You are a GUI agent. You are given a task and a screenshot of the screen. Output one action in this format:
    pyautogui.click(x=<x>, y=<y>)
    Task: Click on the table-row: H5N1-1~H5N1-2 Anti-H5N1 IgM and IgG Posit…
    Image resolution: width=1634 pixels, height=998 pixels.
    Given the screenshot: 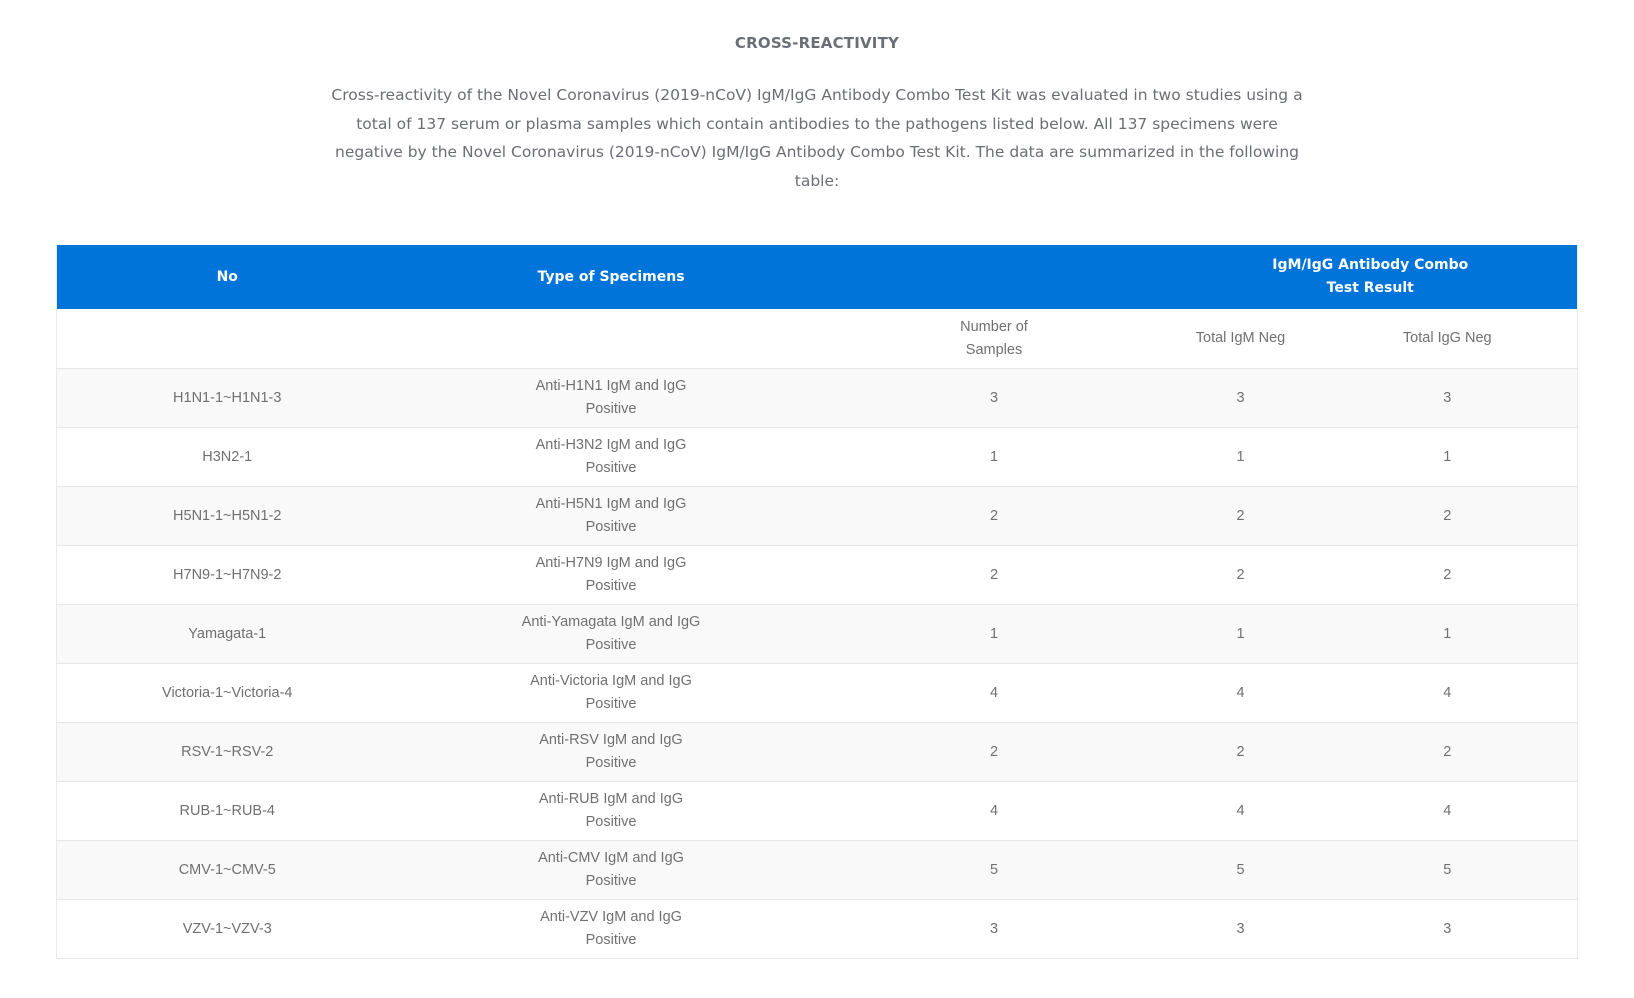 What is the action you would take?
    pyautogui.click(x=817, y=516)
    